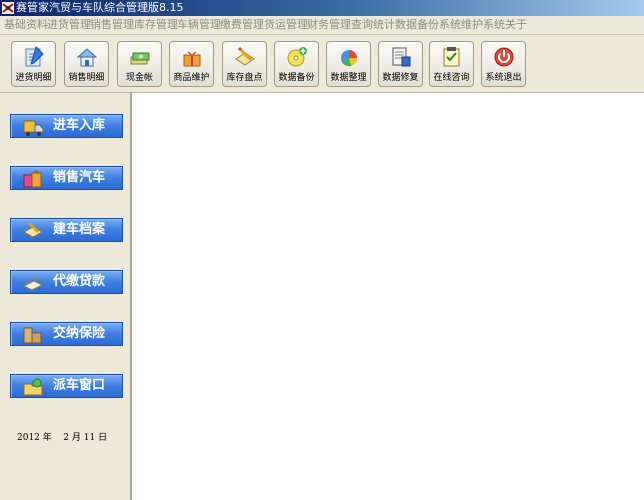 The image size is (644, 500). Describe the element at coordinates (349, 58) in the screenshot. I see `pie-chart-icon` at that location.